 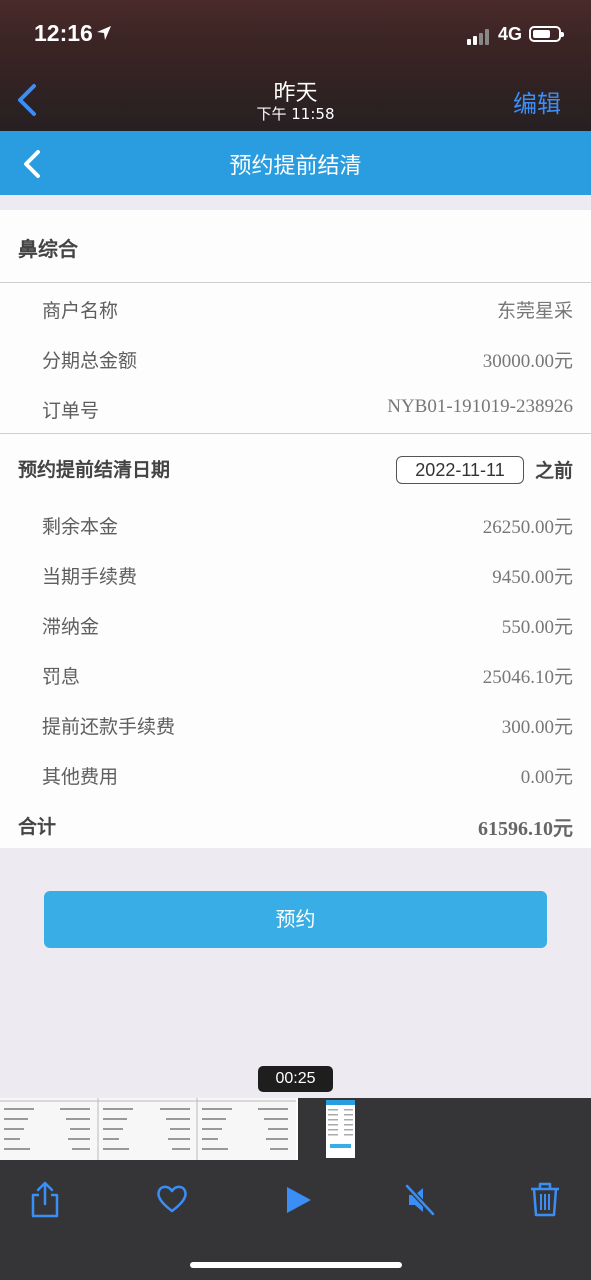 I want to click on penalty-interest-value: 25046.10元, so click(x=527, y=677).